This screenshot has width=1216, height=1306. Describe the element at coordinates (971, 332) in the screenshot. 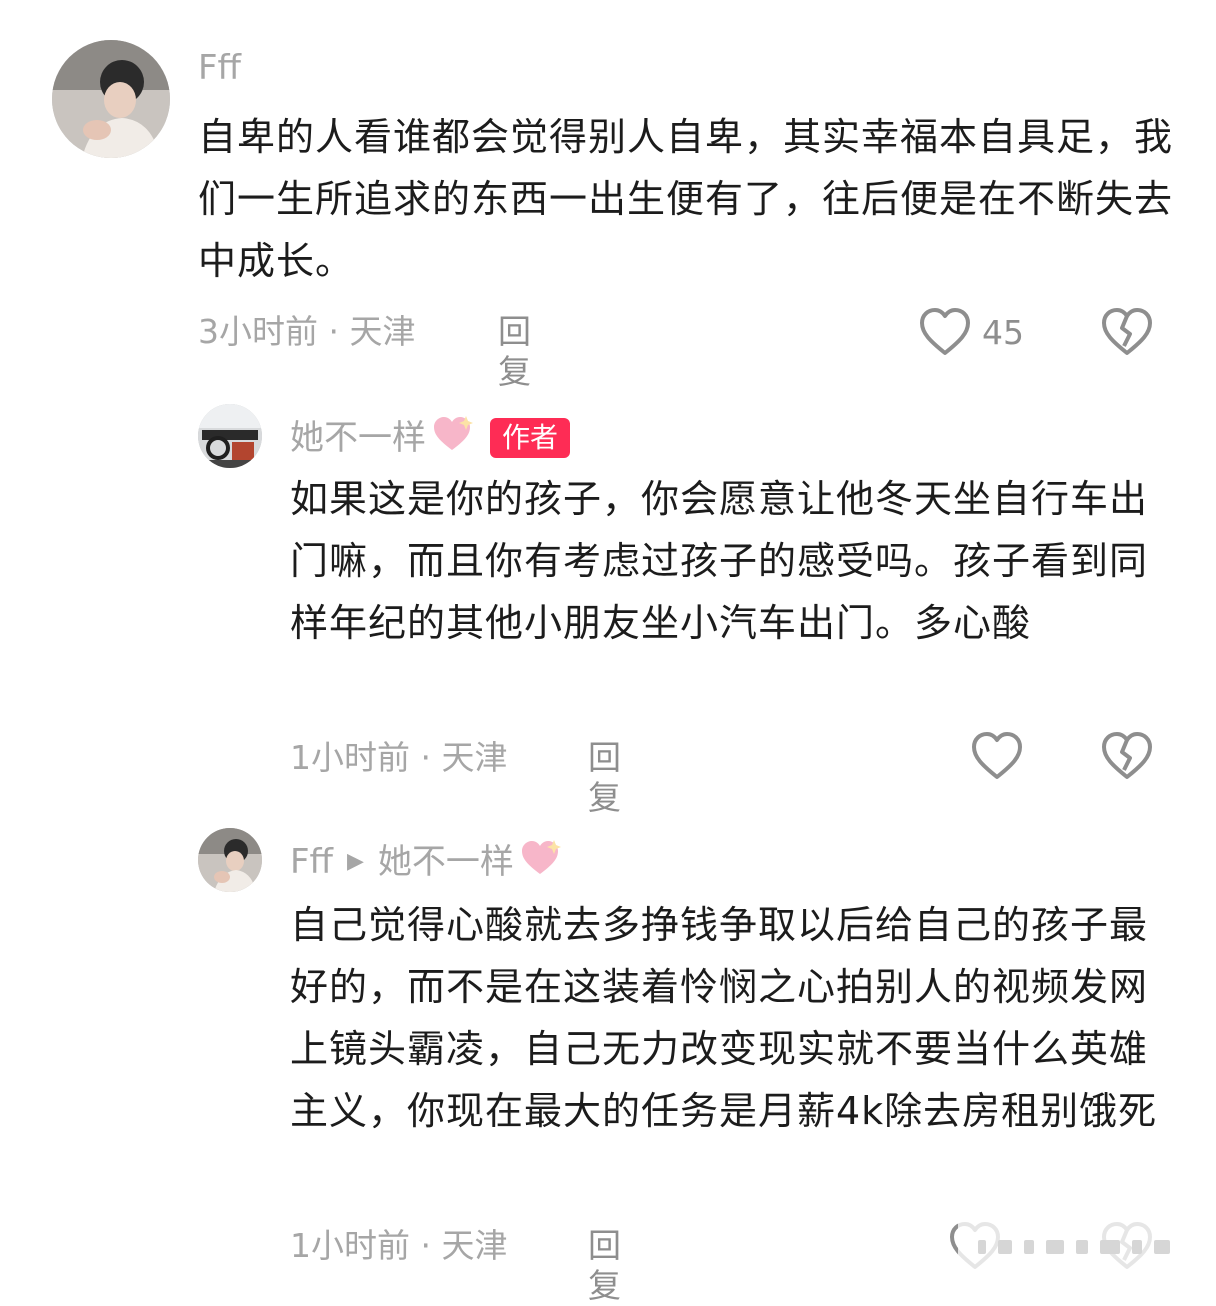

I see `like-button: 45` at that location.